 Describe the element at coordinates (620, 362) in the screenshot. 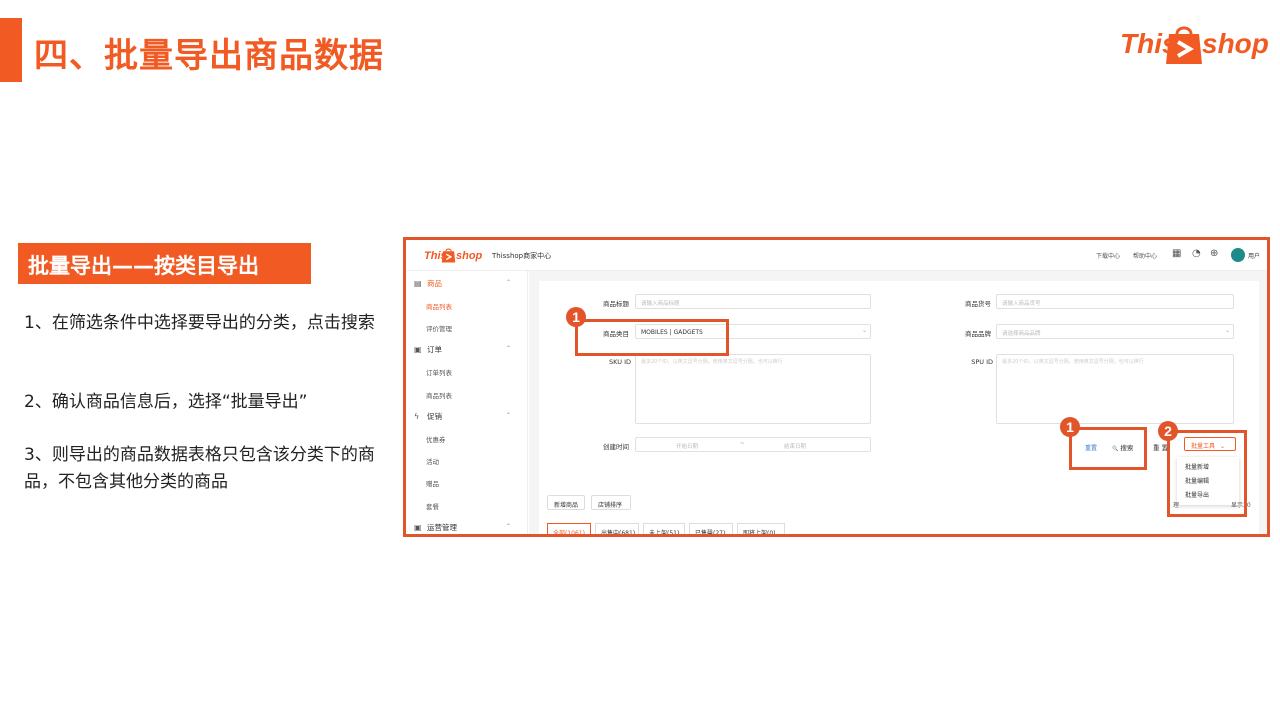

I see `sku-filter-label: SKU ID` at that location.